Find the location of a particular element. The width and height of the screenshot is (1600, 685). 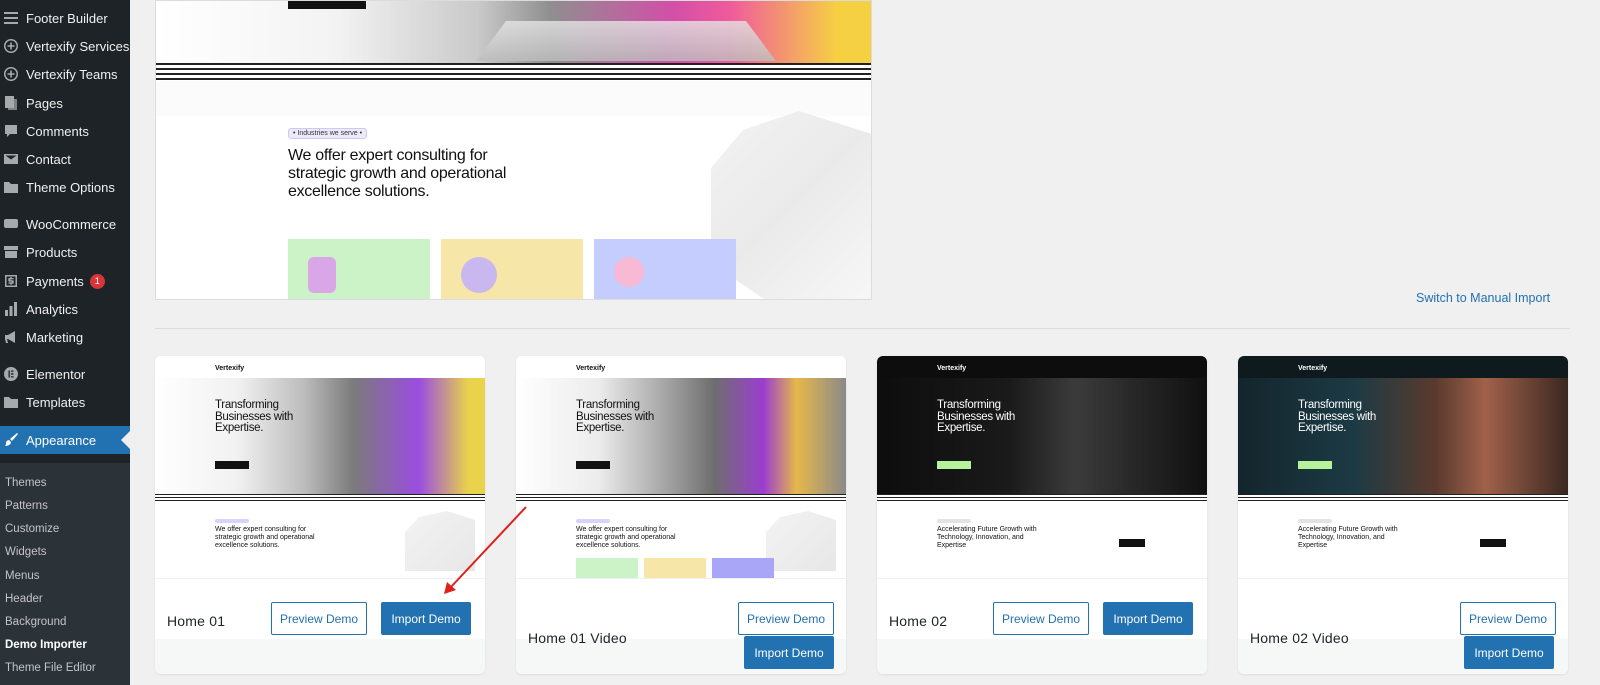

demo-card-footer: Home 02 Preview Demo Import Demo is located at coordinates (1042, 626).